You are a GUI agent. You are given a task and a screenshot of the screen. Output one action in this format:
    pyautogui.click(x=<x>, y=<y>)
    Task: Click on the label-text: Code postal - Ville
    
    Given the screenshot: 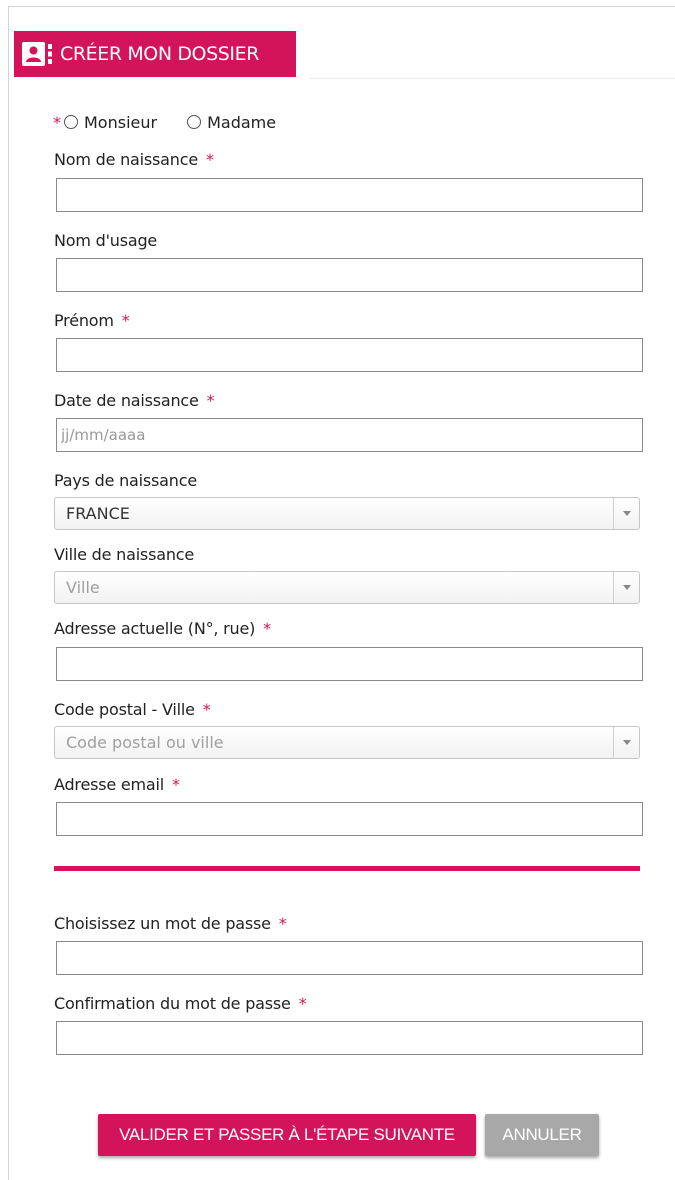 What is the action you would take?
    pyautogui.click(x=124, y=709)
    